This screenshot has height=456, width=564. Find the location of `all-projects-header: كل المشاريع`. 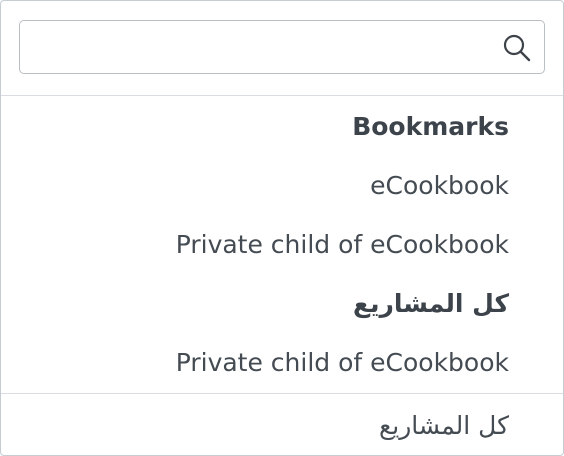

all-projects-header: كل المشاريع is located at coordinates (431, 303).